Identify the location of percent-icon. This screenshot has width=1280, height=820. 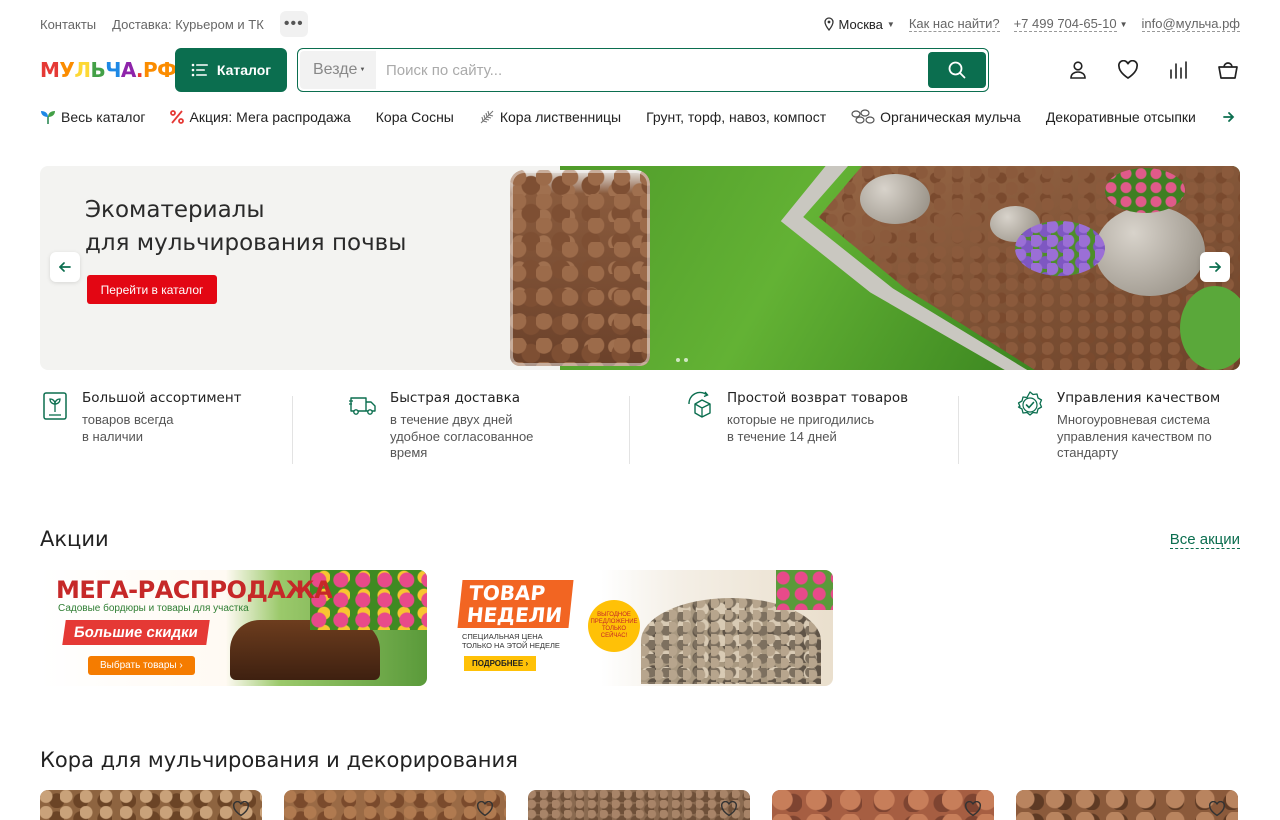
(177, 117).